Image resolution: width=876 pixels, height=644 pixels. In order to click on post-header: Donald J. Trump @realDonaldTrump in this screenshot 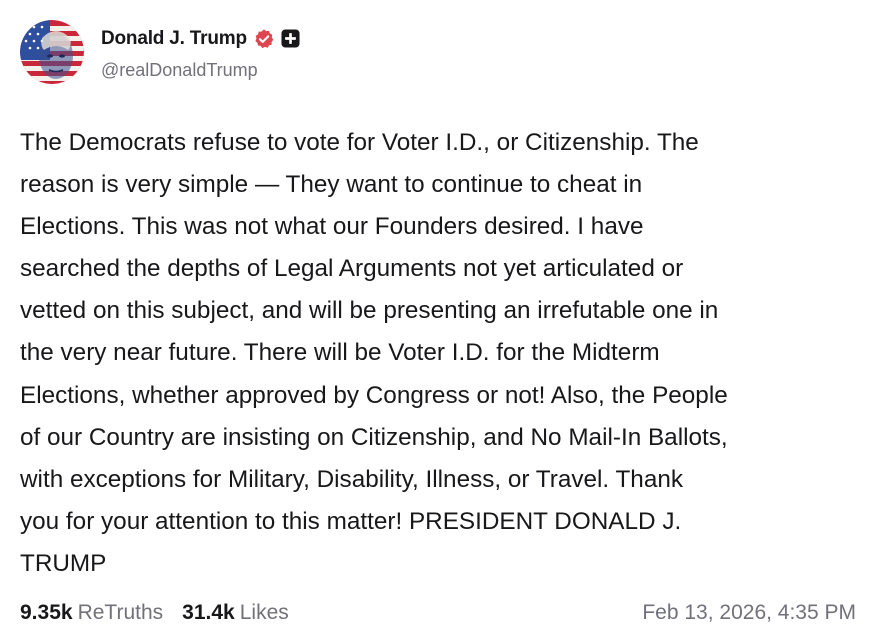, I will do `click(160, 52)`.